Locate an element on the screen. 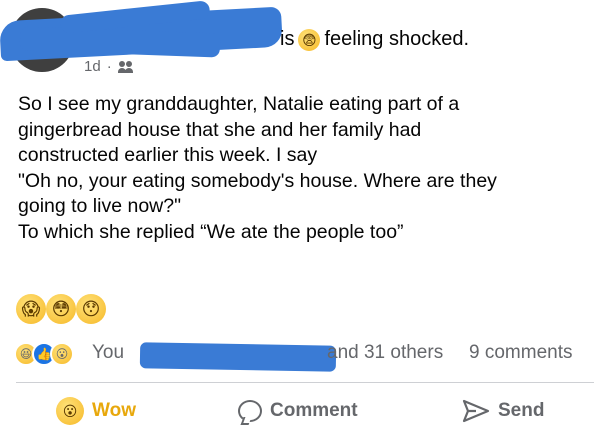 The height and width of the screenshot is (438, 610). comment-label: Comment is located at coordinates (314, 410).